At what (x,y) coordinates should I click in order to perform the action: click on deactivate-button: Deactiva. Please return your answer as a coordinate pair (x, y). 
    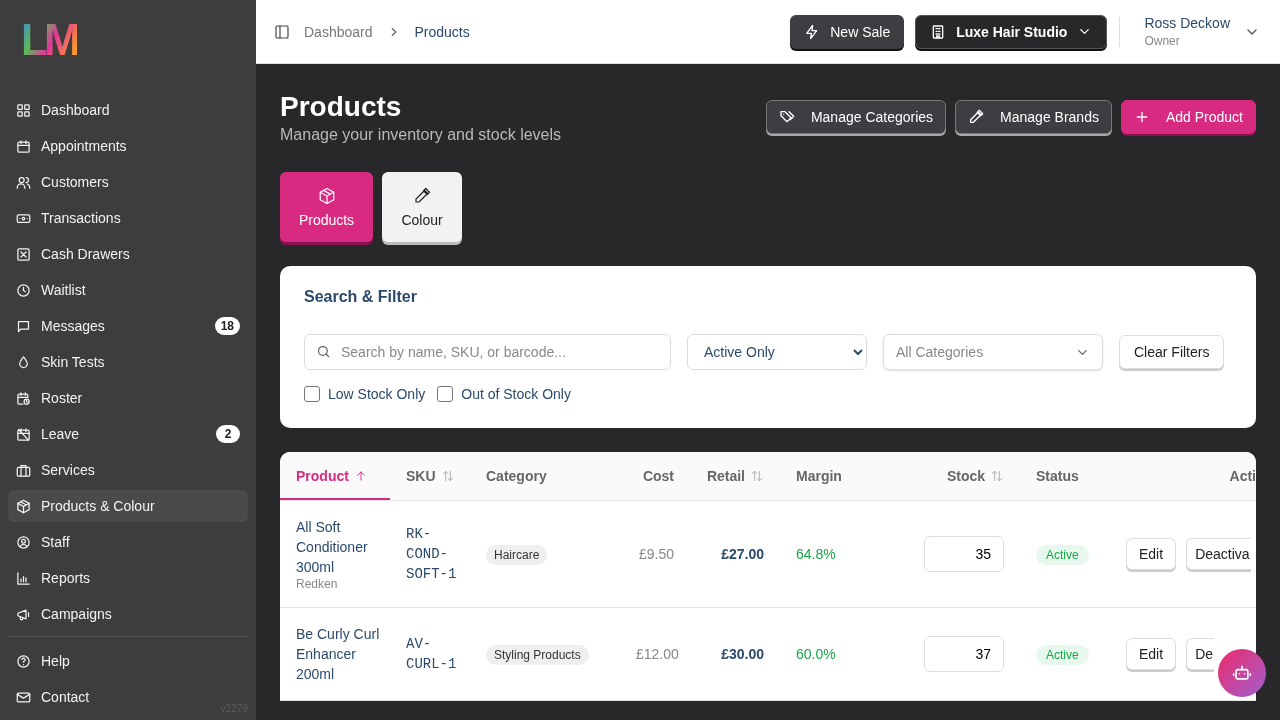
    Looking at the image, I should click on (1218, 554).